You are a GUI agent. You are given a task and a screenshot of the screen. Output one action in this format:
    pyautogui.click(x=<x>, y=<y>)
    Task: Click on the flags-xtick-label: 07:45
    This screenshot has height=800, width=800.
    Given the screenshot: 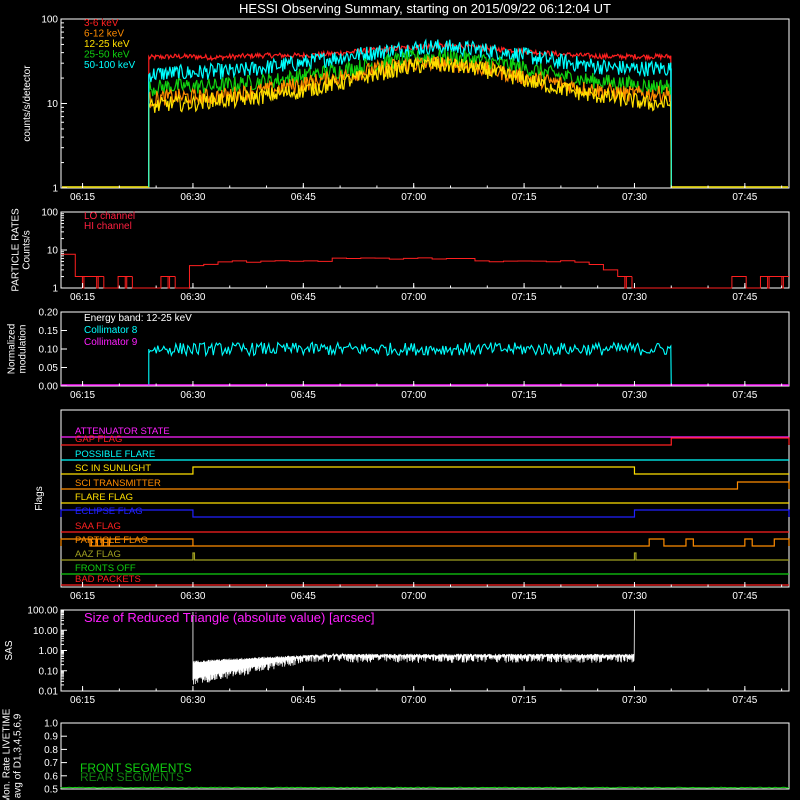 What is the action you would take?
    pyautogui.click(x=744, y=596)
    